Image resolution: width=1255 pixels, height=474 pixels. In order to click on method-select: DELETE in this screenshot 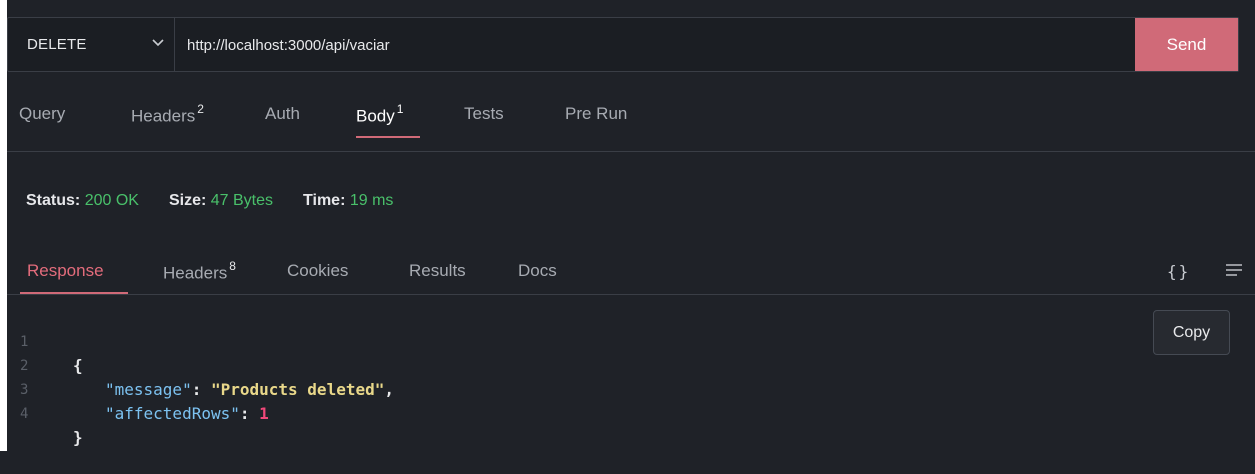, I will do `click(91, 44)`.